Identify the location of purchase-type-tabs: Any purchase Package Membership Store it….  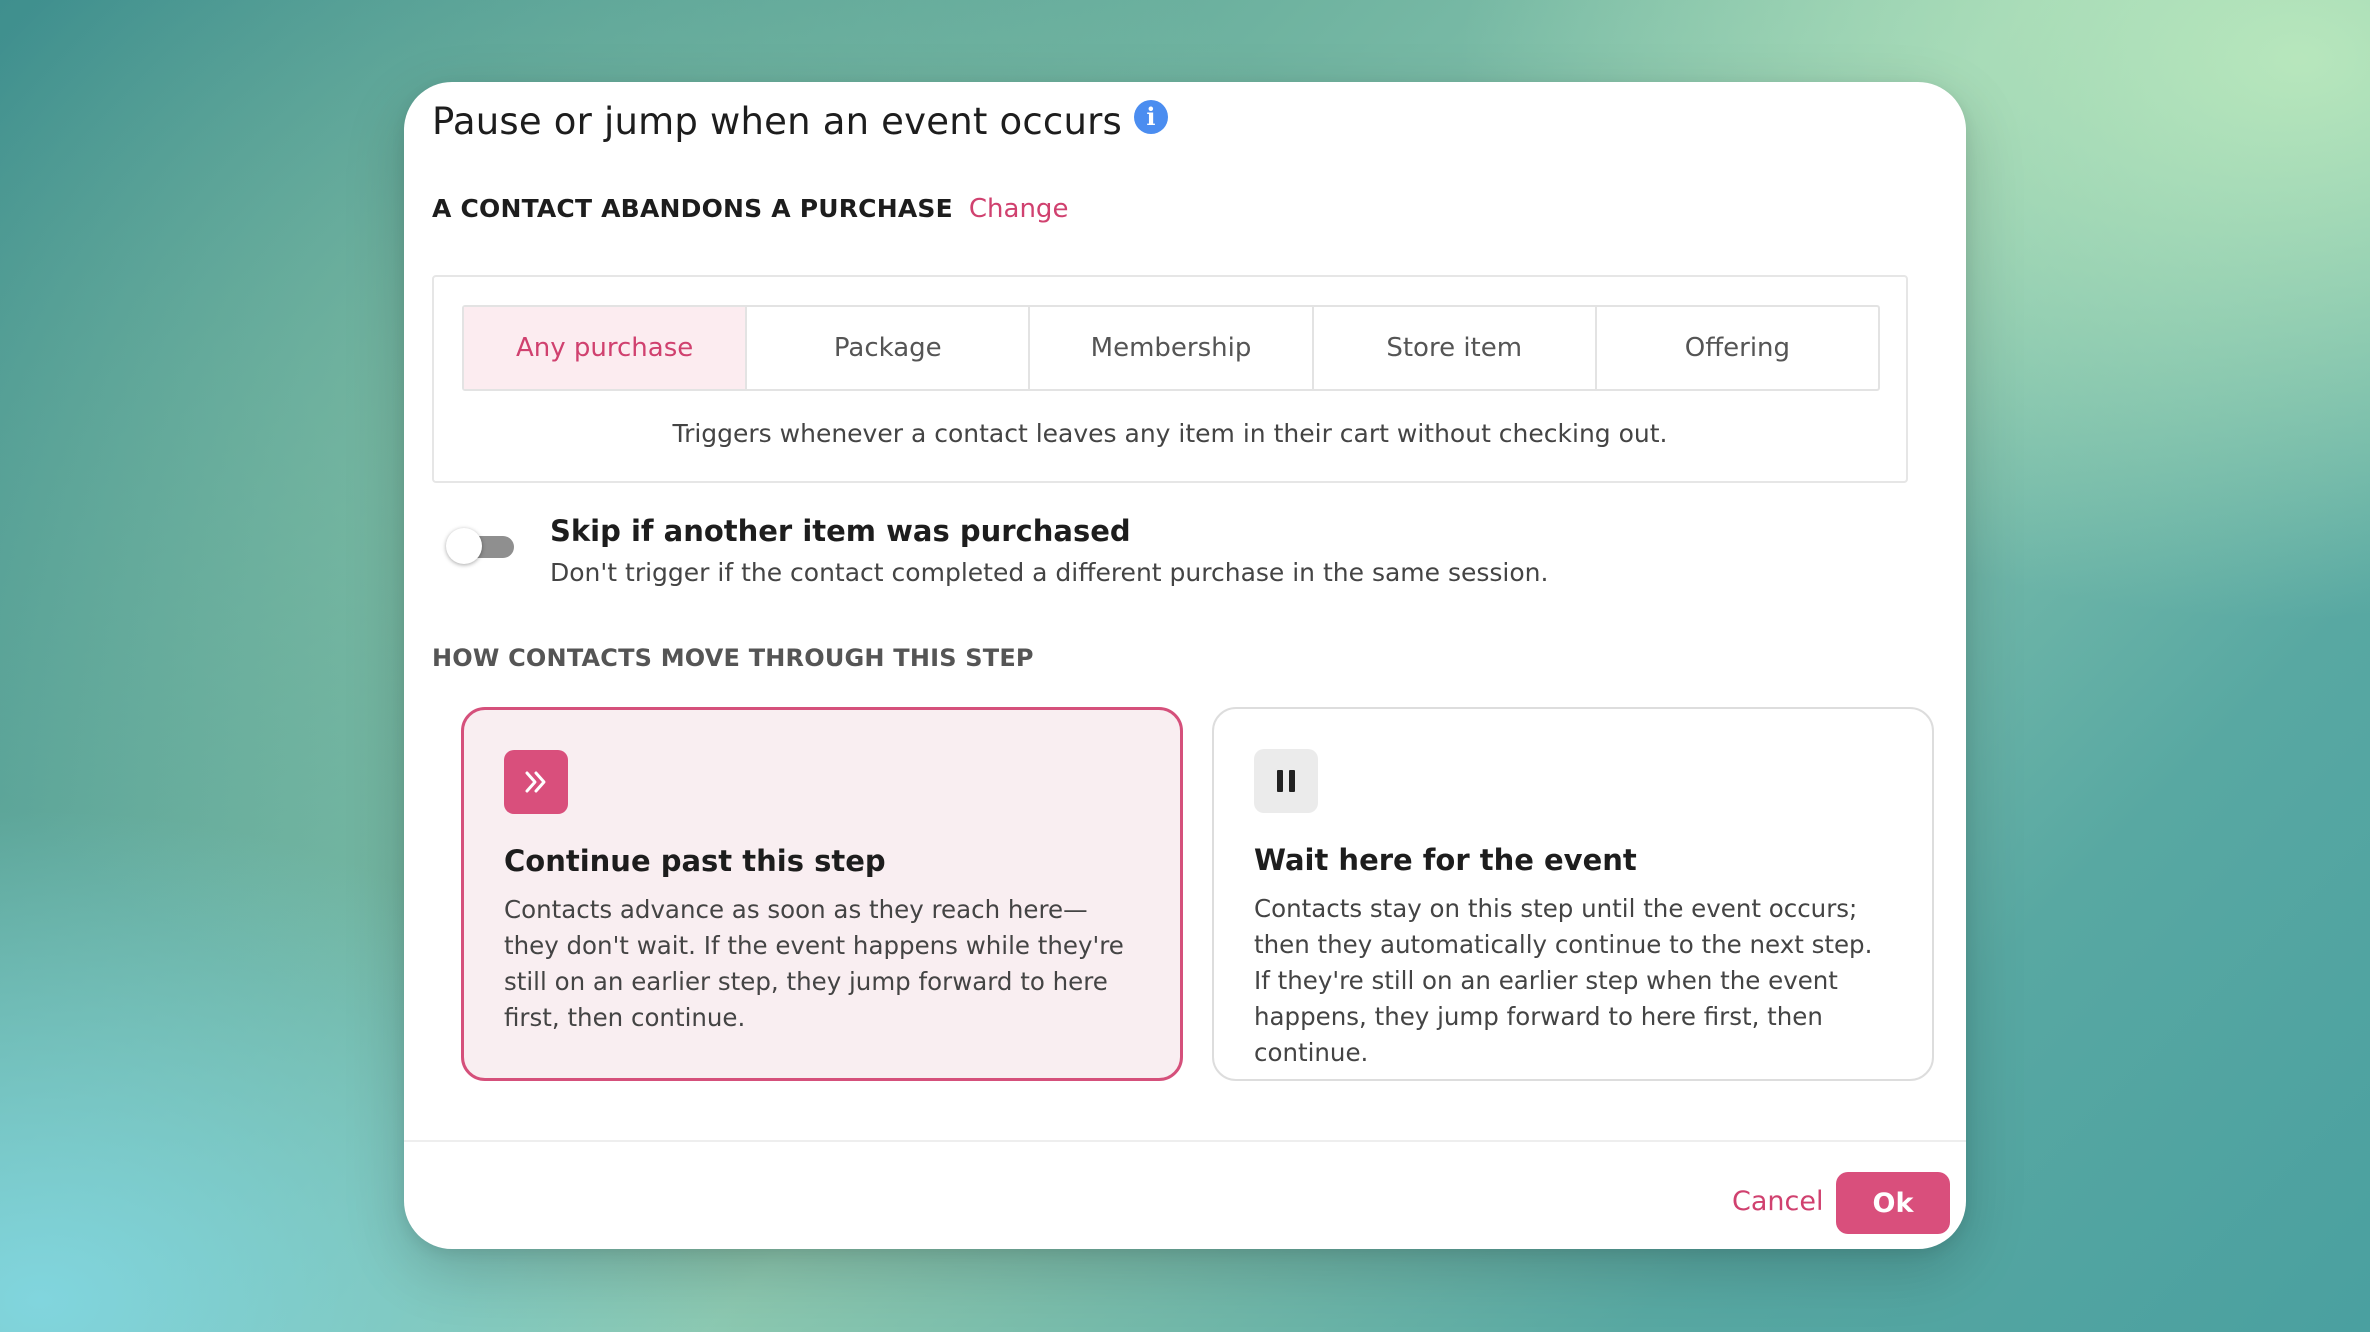
(1171, 348).